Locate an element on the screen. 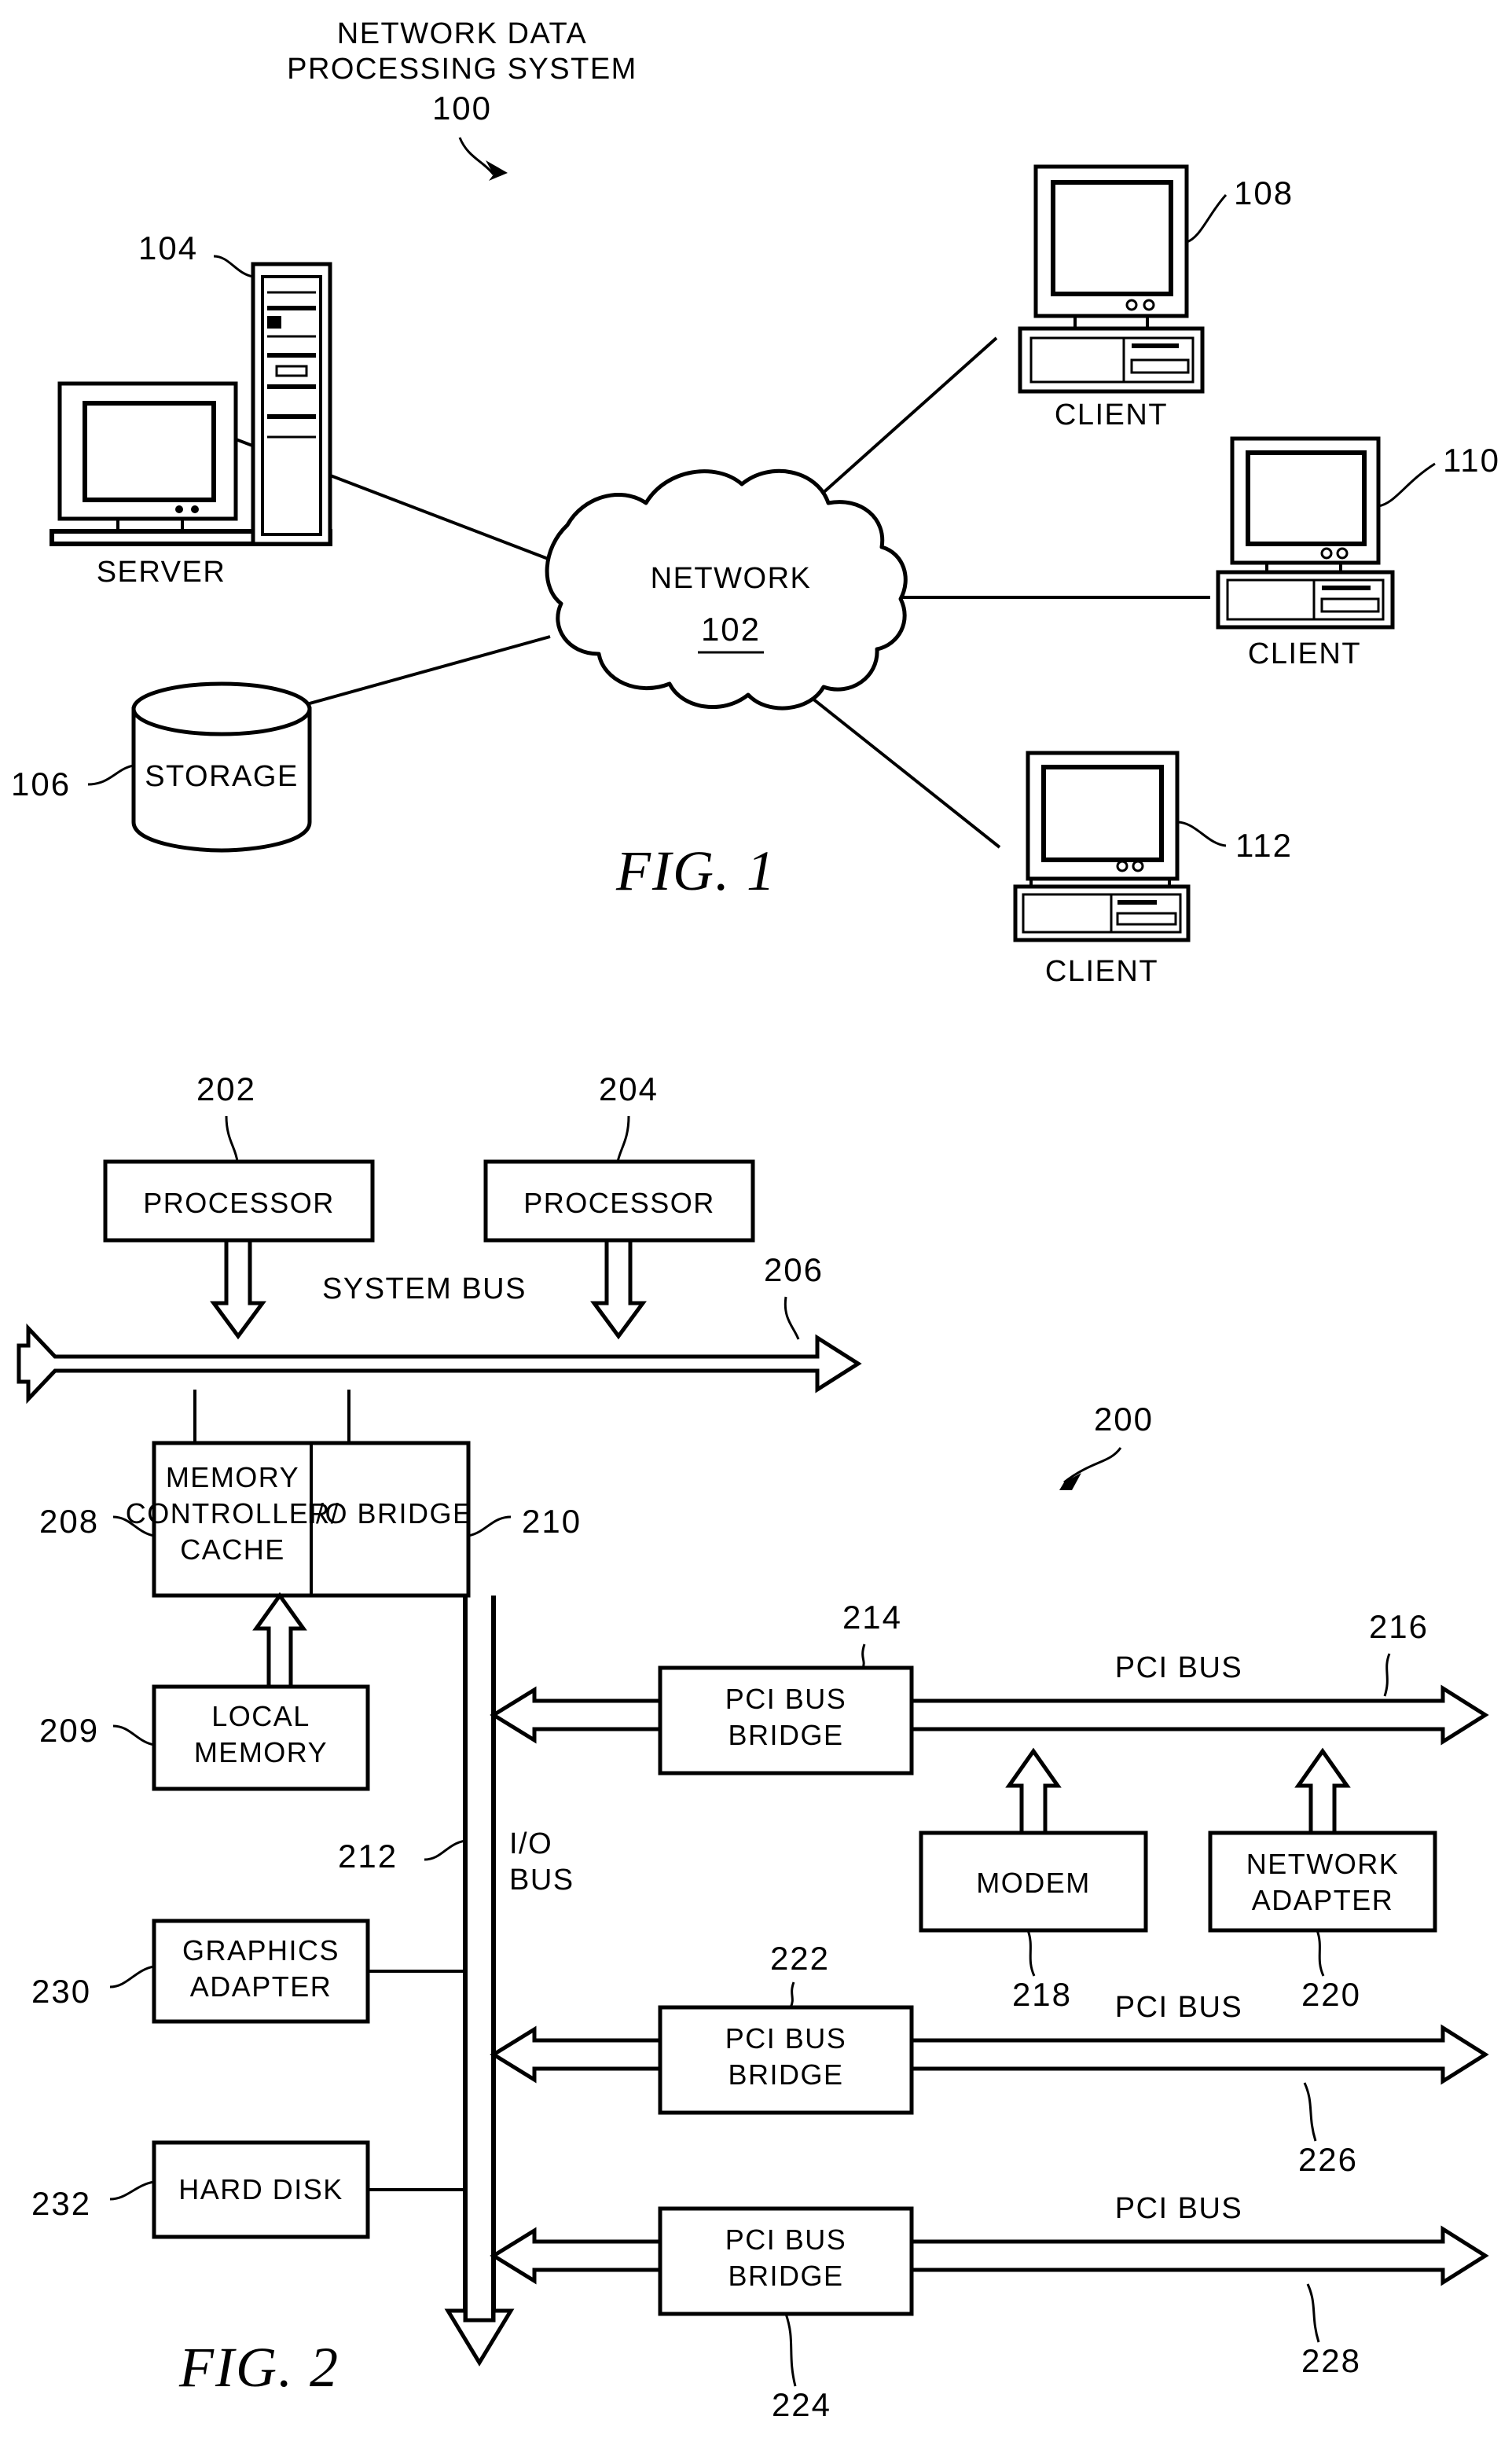 Image resolution: width=1512 pixels, height=2442 pixels. pci-bridge-214-line2: BRIDGE is located at coordinates (785, 1735).